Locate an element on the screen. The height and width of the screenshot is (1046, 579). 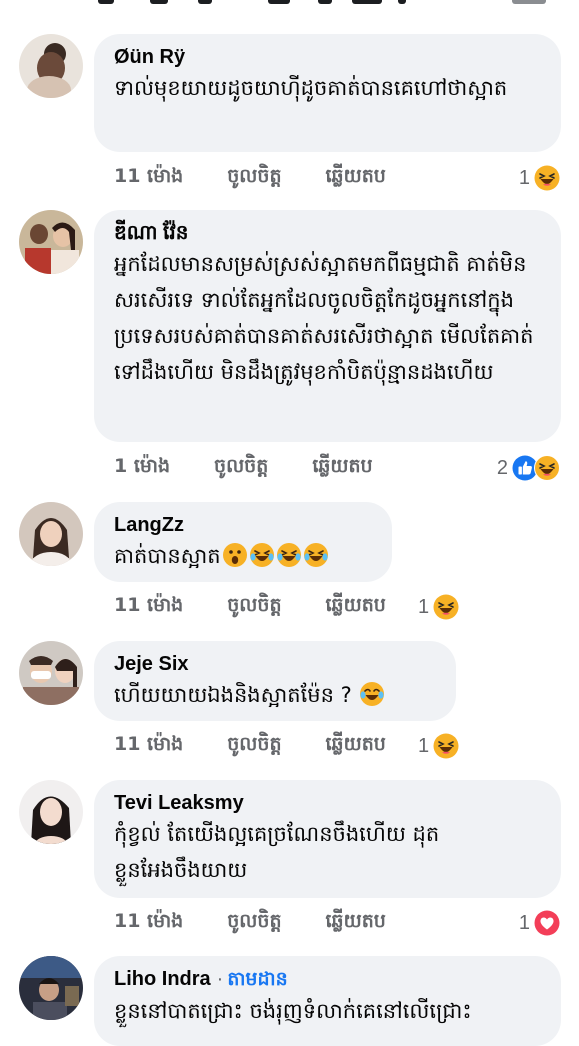
comment-text-body: គាត់បានស្អាត is located at coordinates (167, 556).